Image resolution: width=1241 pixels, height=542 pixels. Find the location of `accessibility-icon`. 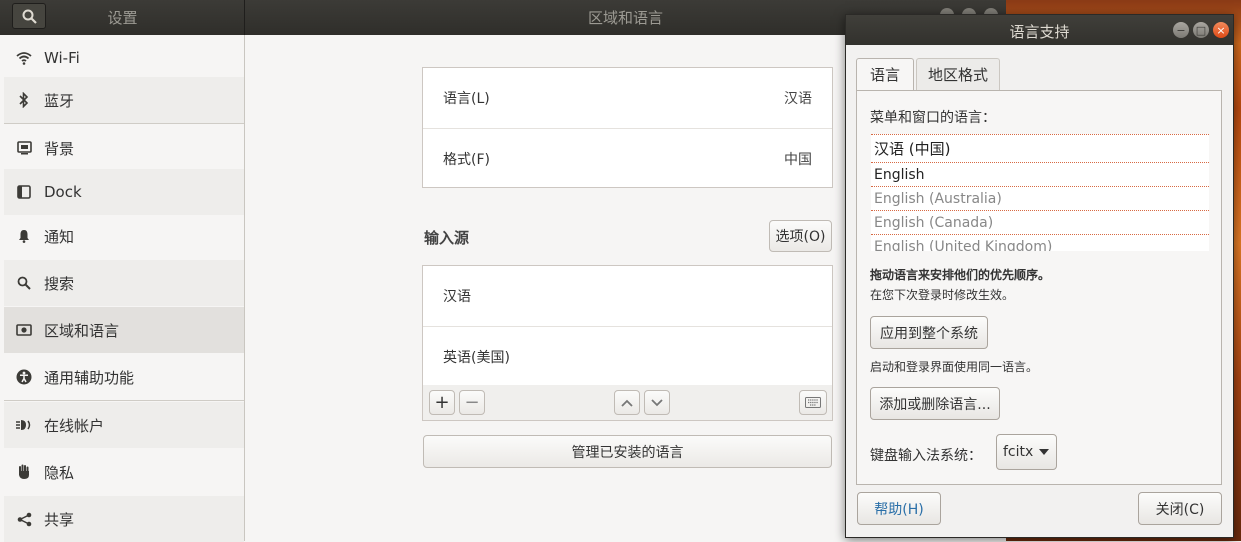

accessibility-icon is located at coordinates (24, 377).